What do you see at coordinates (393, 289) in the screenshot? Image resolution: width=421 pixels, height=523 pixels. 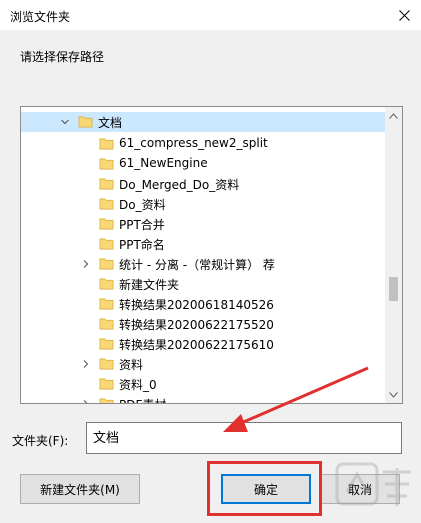 I see `scrollbar-thumb` at bounding box center [393, 289].